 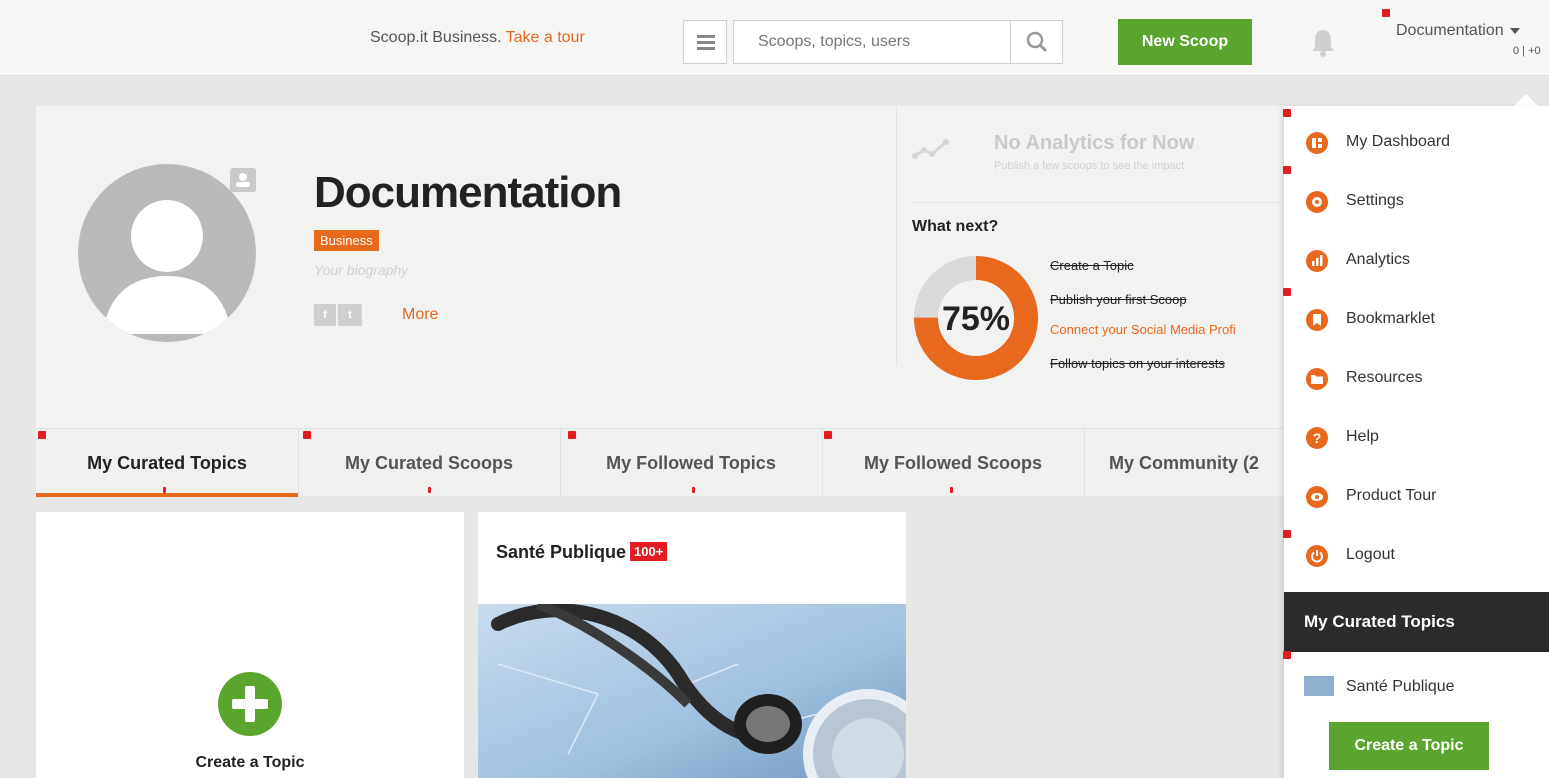 I want to click on menu-item-label: My Dashboard, so click(x=1398, y=141).